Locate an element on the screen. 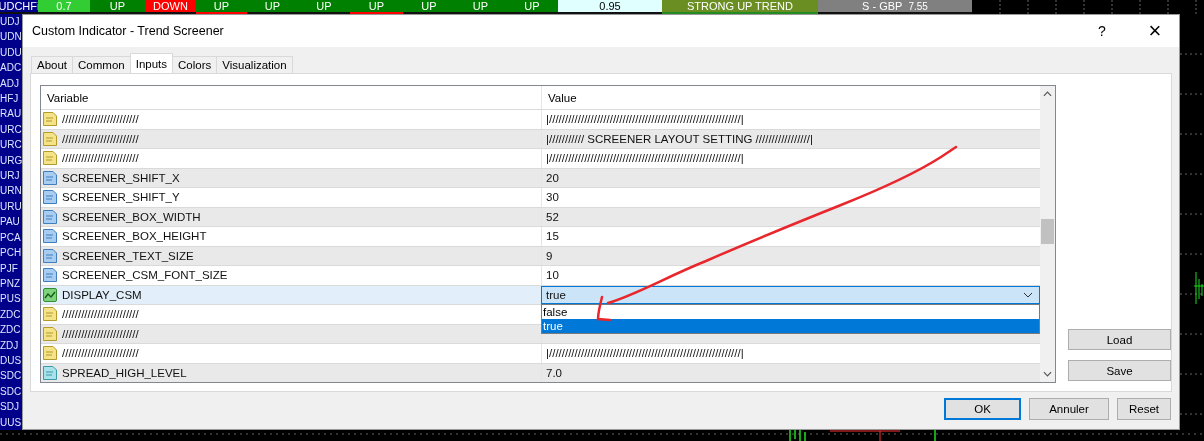 The height and width of the screenshot is (441, 1204). scroll-up-icon is located at coordinates (1047, 94).